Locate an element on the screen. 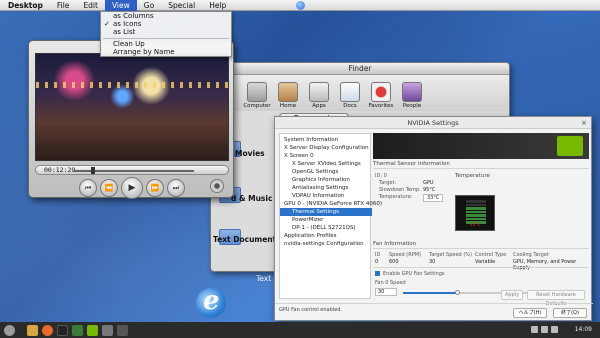 The height and width of the screenshot is (338, 600). quit-button: 終了(Q) is located at coordinates (570, 313).